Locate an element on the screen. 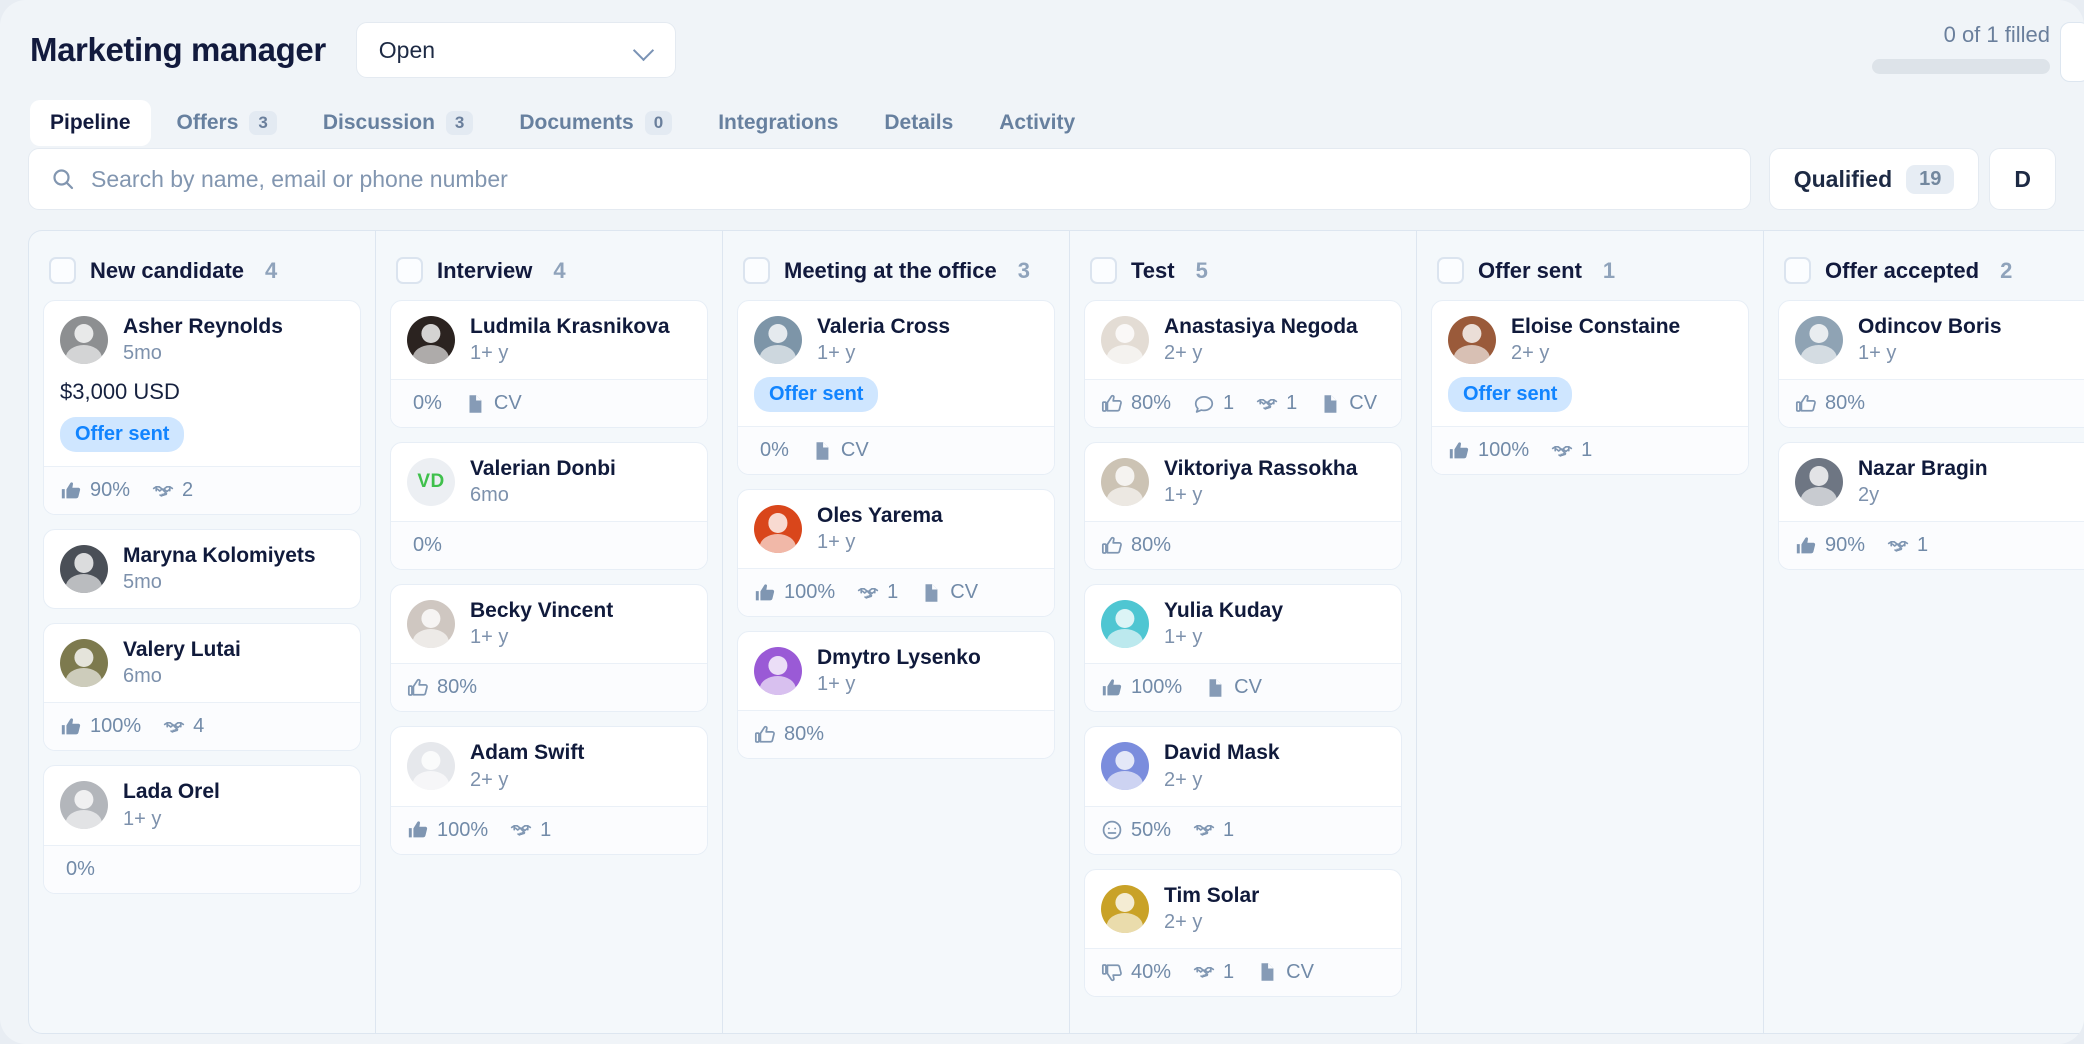 This screenshot has height=1044, width=2084. candidate-name: Asher Reynolds is located at coordinates (203, 326).